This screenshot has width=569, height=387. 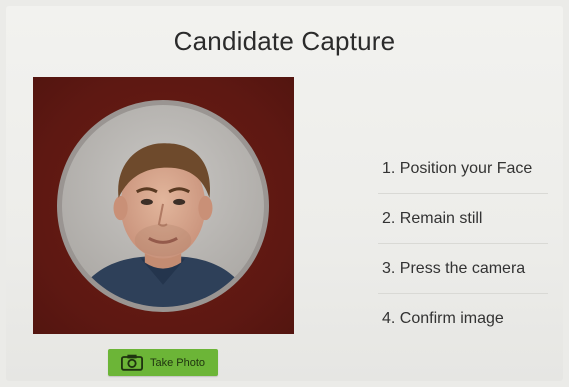 What do you see at coordinates (284, 41) in the screenshot?
I see `page-title: Candidate Capture` at bounding box center [284, 41].